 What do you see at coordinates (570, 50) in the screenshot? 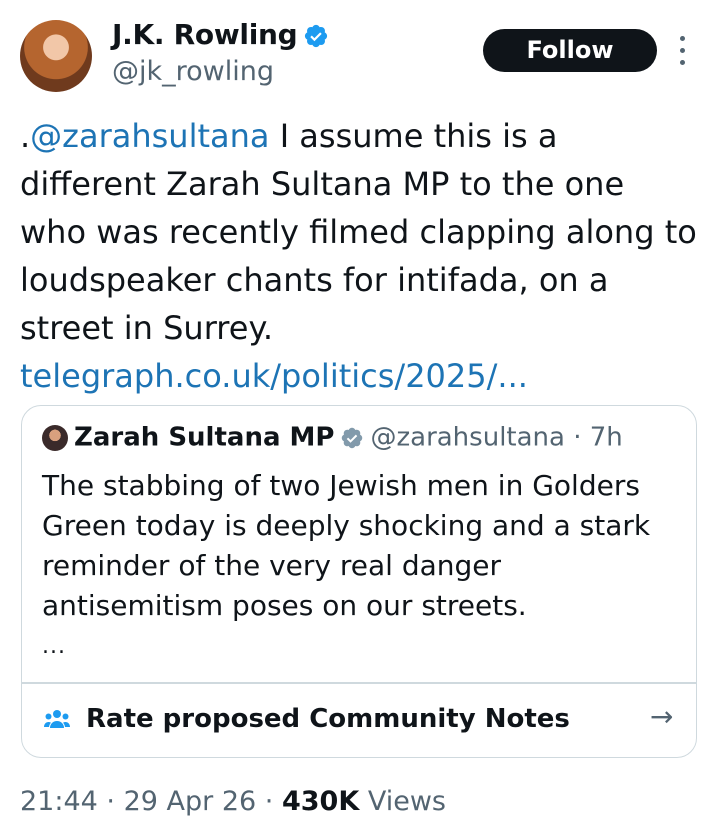
I see `follow-button: Follow` at bounding box center [570, 50].